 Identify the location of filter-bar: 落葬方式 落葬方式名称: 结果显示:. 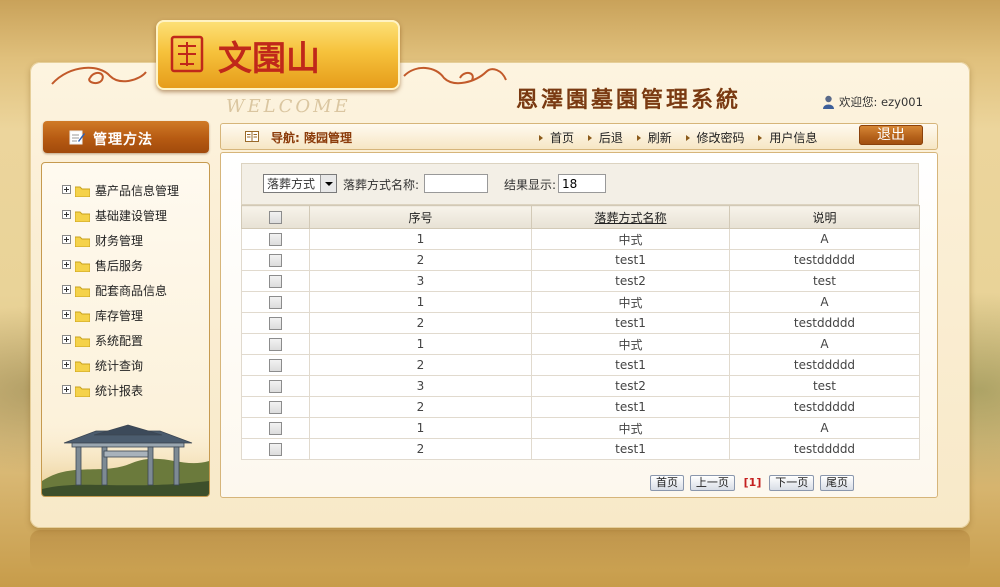
(580, 184).